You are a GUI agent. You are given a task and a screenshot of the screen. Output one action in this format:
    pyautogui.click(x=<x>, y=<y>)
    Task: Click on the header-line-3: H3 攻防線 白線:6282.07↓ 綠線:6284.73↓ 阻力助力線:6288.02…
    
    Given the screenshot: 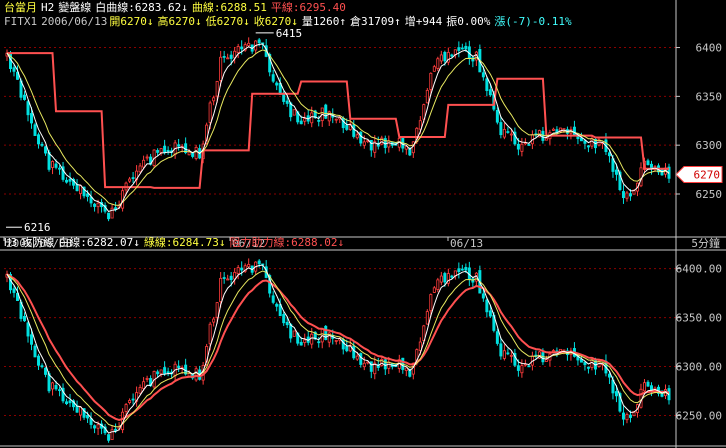 What is the action you would take?
    pyautogui.click(x=176, y=242)
    